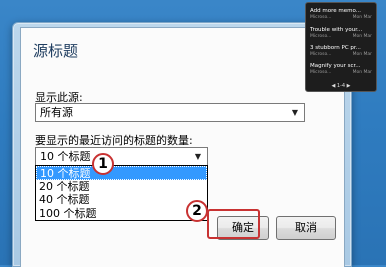 The height and width of the screenshot is (267, 386). I want to click on headline-count-value: 10 个标题, so click(65, 156).